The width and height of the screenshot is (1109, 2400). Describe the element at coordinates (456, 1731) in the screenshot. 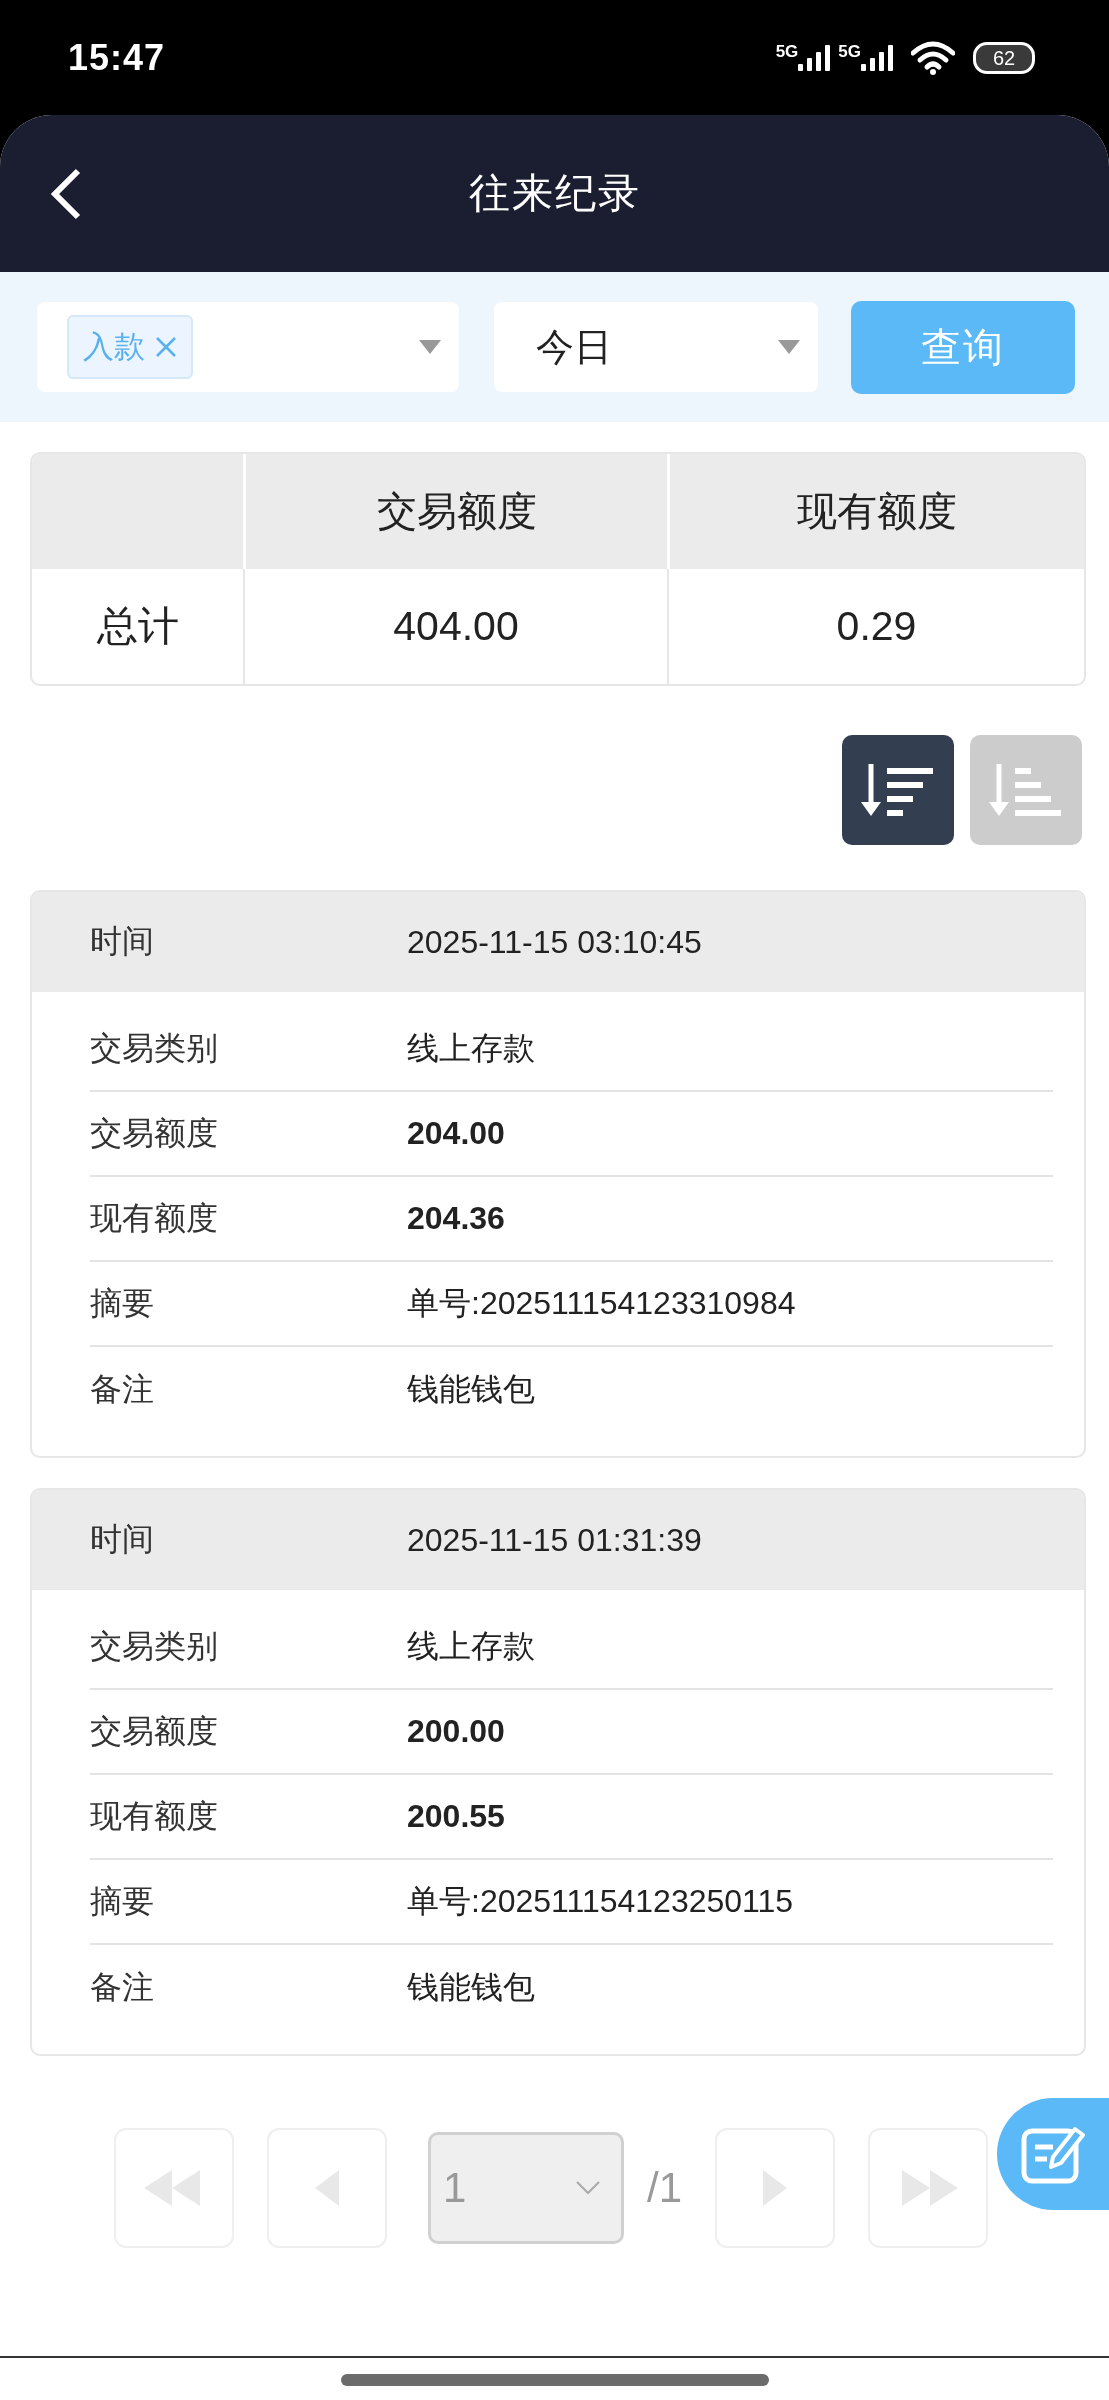

I see `field-value: 200.00` at that location.